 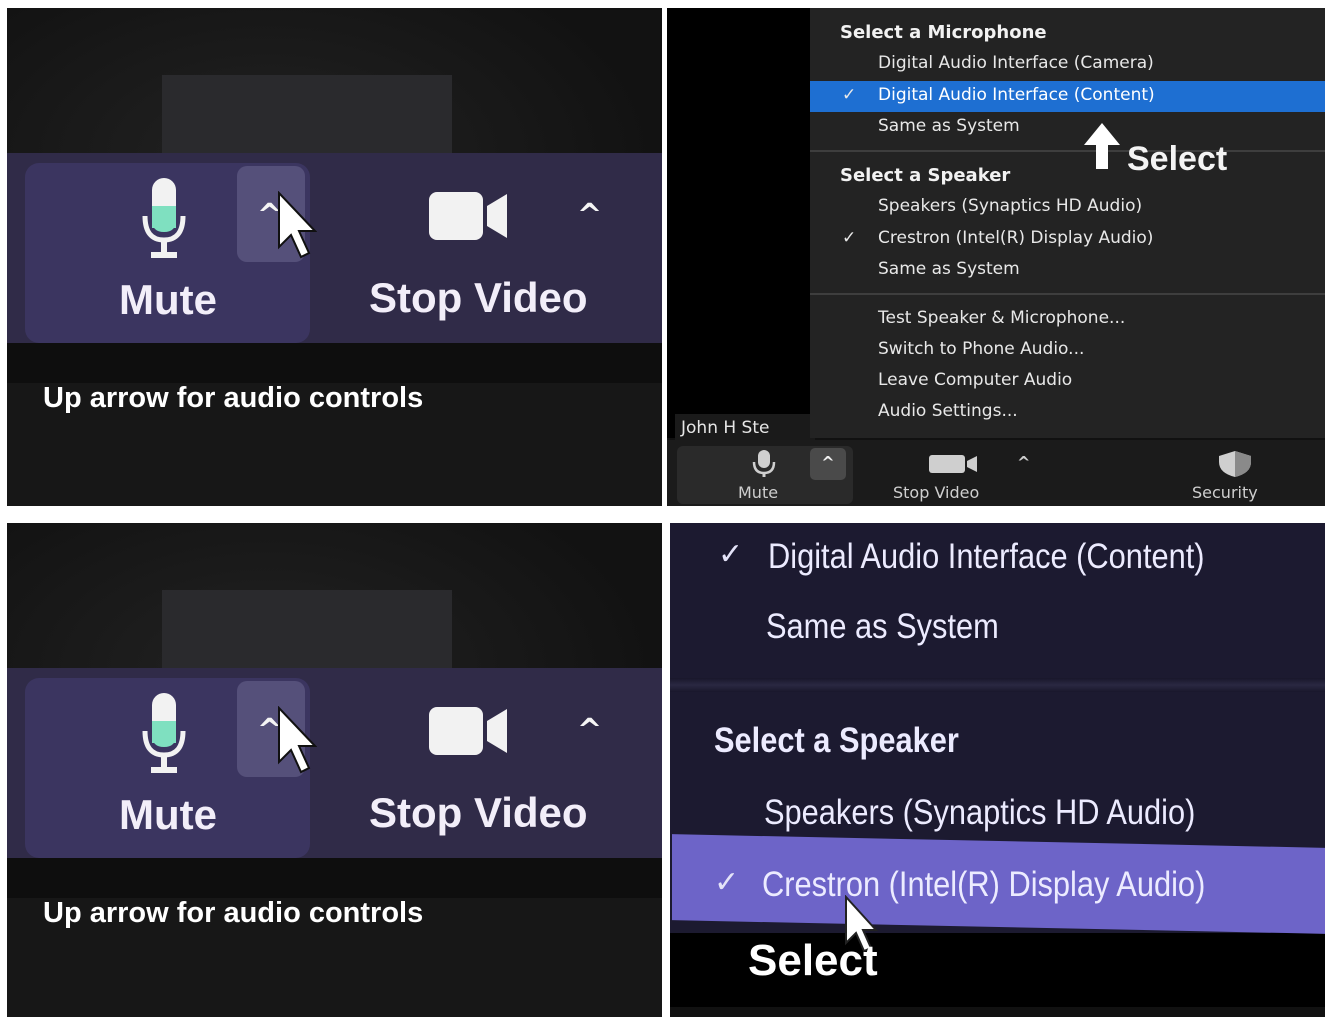 What do you see at coordinates (949, 269) in the screenshot?
I see `speaker-item-same-as-system: Same as System` at bounding box center [949, 269].